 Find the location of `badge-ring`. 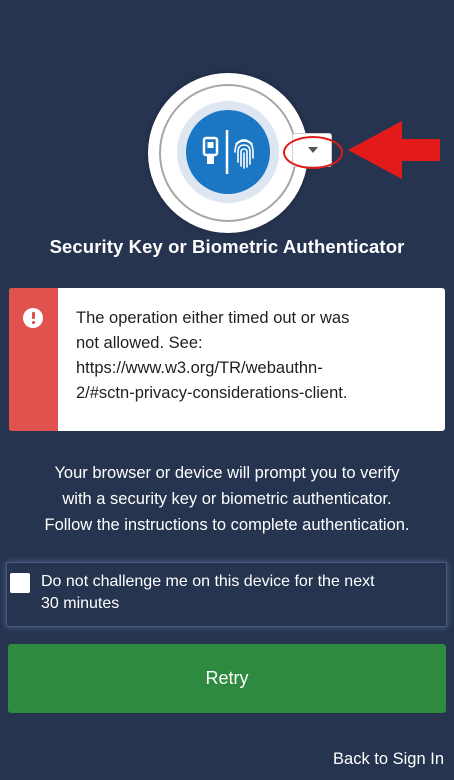

badge-ring is located at coordinates (228, 153).